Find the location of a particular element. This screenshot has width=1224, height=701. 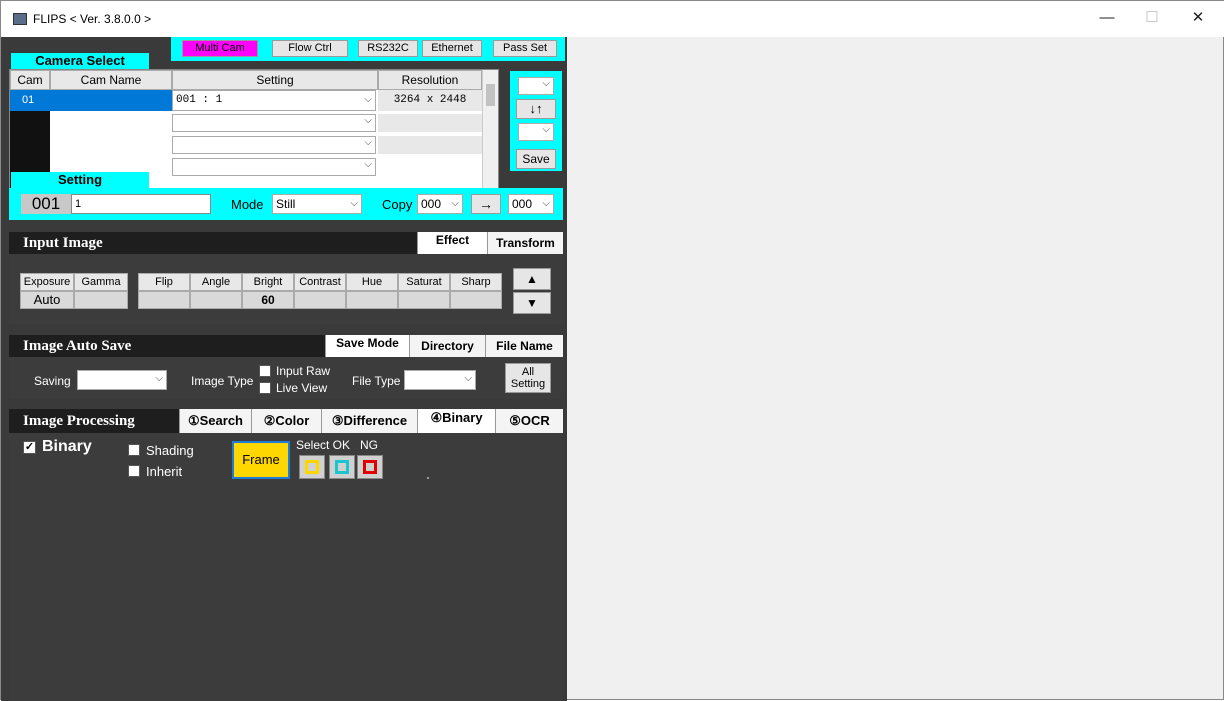

resolution-cell-empty is located at coordinates (430, 145).